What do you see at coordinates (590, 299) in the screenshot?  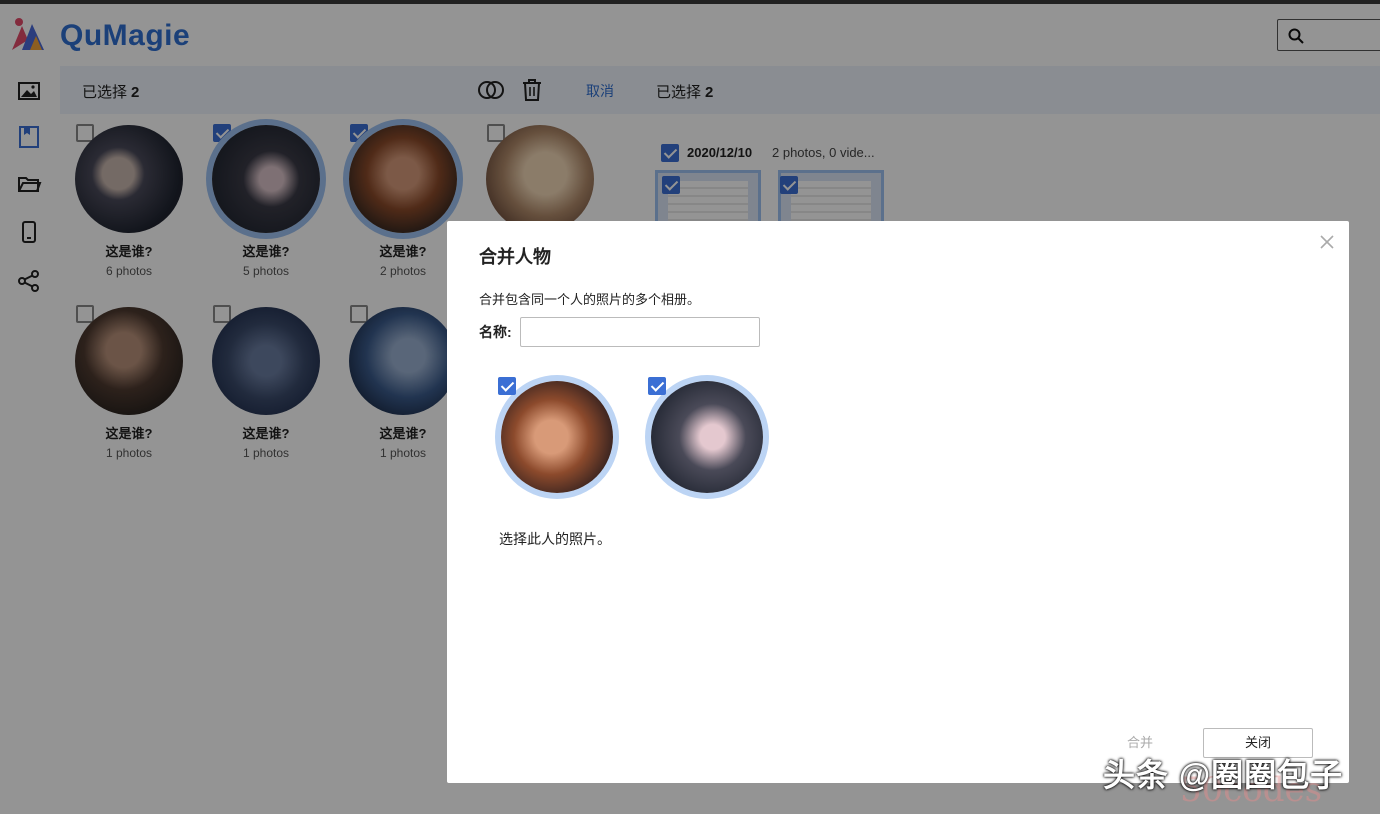 I see `dialog-description: 合并包含同一个人的照片的多个相册。` at bounding box center [590, 299].